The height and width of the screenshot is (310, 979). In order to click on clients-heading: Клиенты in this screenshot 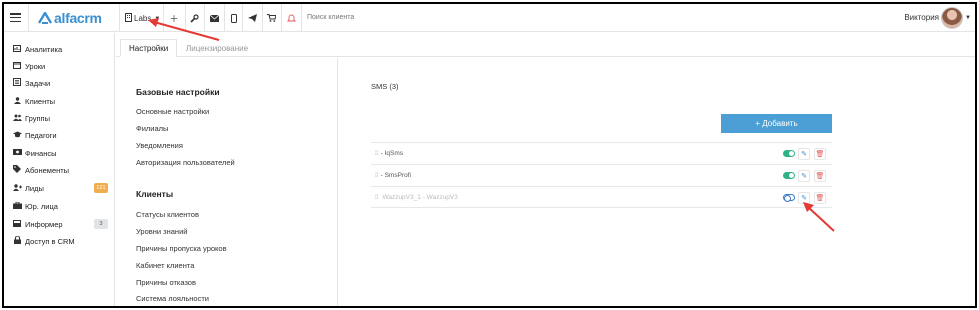, I will do `click(155, 194)`.